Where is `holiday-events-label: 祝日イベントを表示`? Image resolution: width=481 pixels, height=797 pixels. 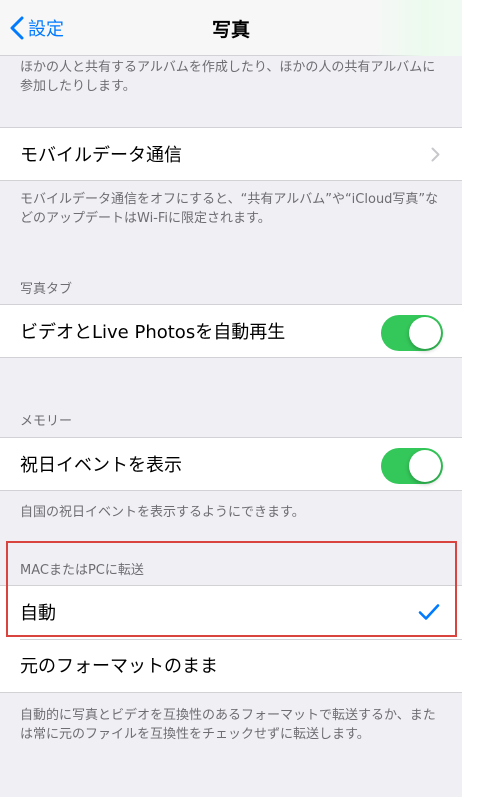
holiday-events-label: 祝日イベントを表示 is located at coordinates (101, 465).